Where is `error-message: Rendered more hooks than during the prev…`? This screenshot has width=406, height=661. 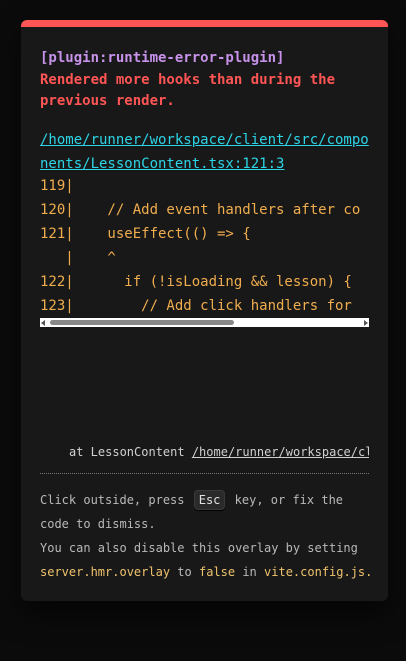 error-message: Rendered more hooks than during the prev… is located at coordinates (188, 90).